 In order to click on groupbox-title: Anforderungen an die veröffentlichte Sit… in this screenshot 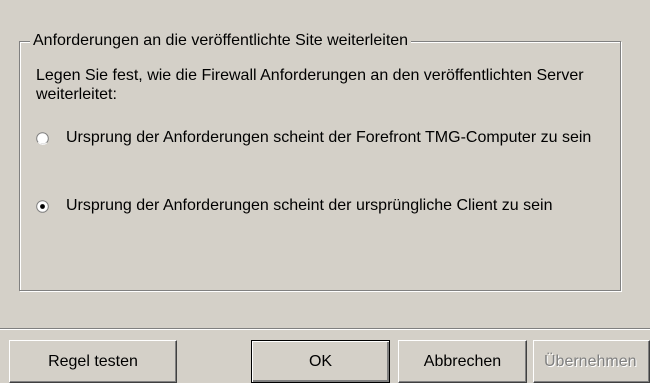, I will do `click(221, 41)`.